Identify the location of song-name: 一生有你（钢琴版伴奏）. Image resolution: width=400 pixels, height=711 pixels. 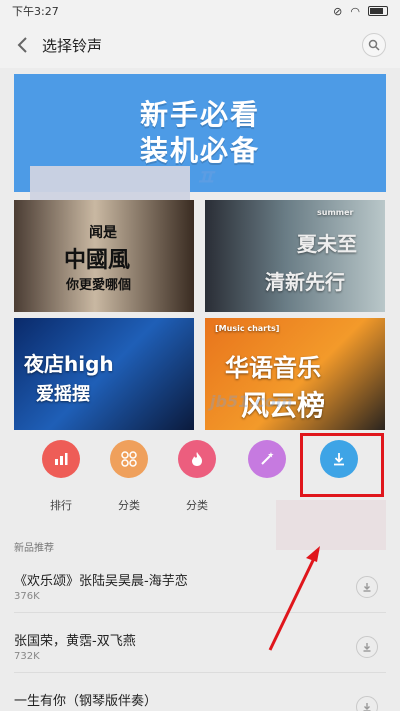
(86, 701).